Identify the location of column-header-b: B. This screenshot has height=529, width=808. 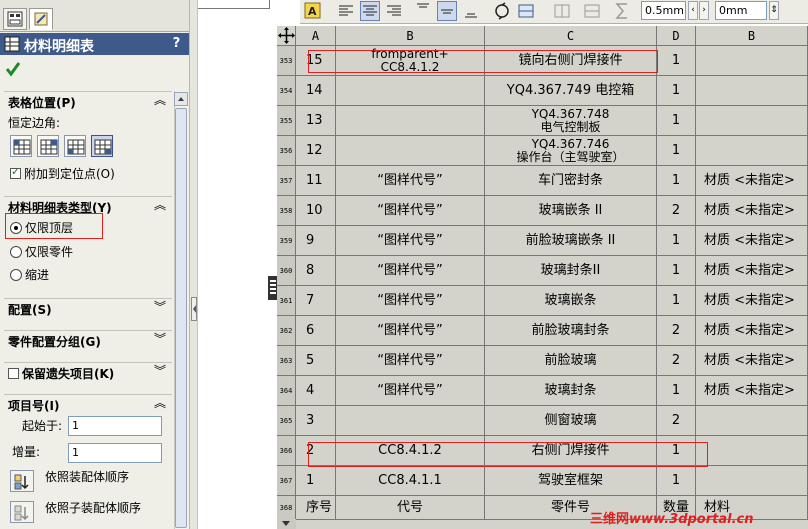
(410, 36).